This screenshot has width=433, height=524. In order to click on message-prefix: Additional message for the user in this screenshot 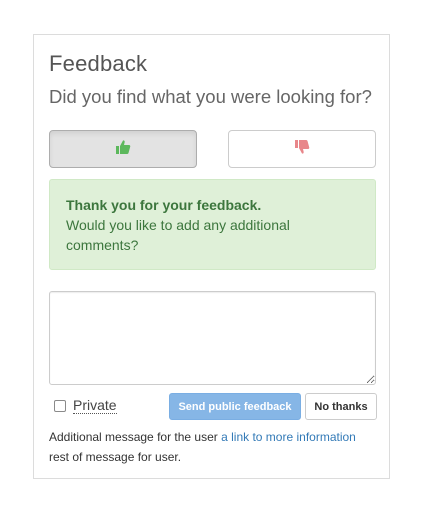, I will do `click(135, 437)`.